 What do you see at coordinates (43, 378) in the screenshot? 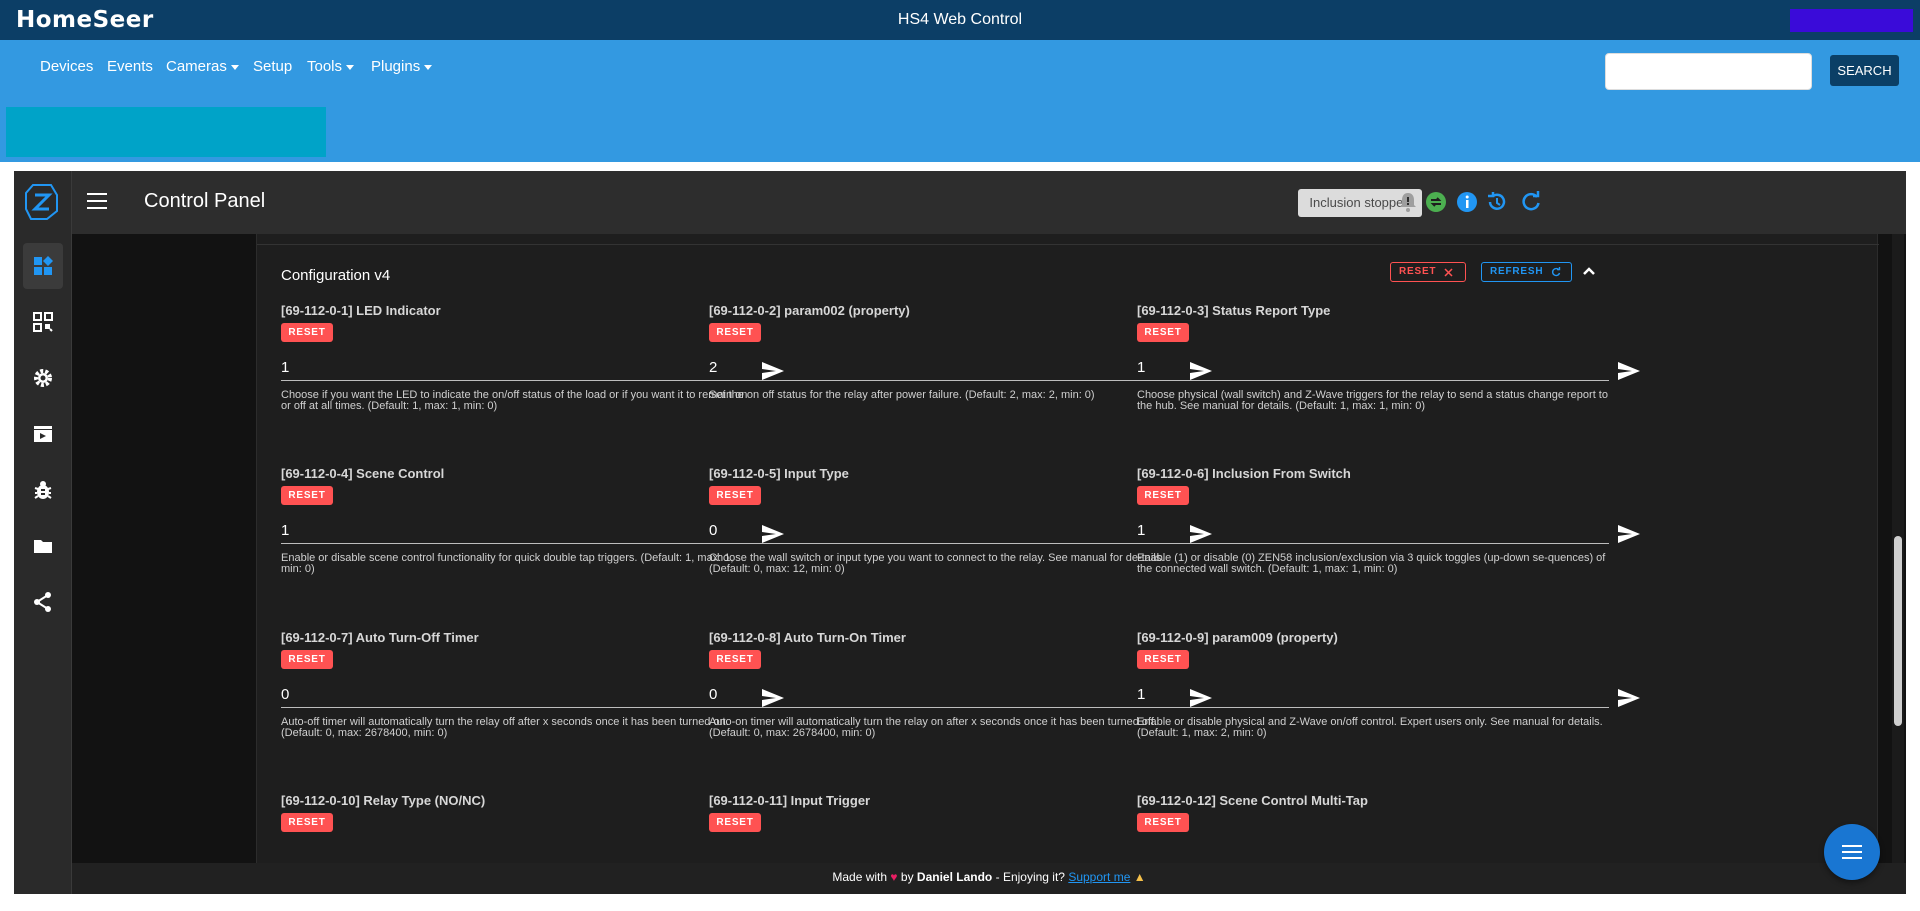
I see `settings-icon` at bounding box center [43, 378].